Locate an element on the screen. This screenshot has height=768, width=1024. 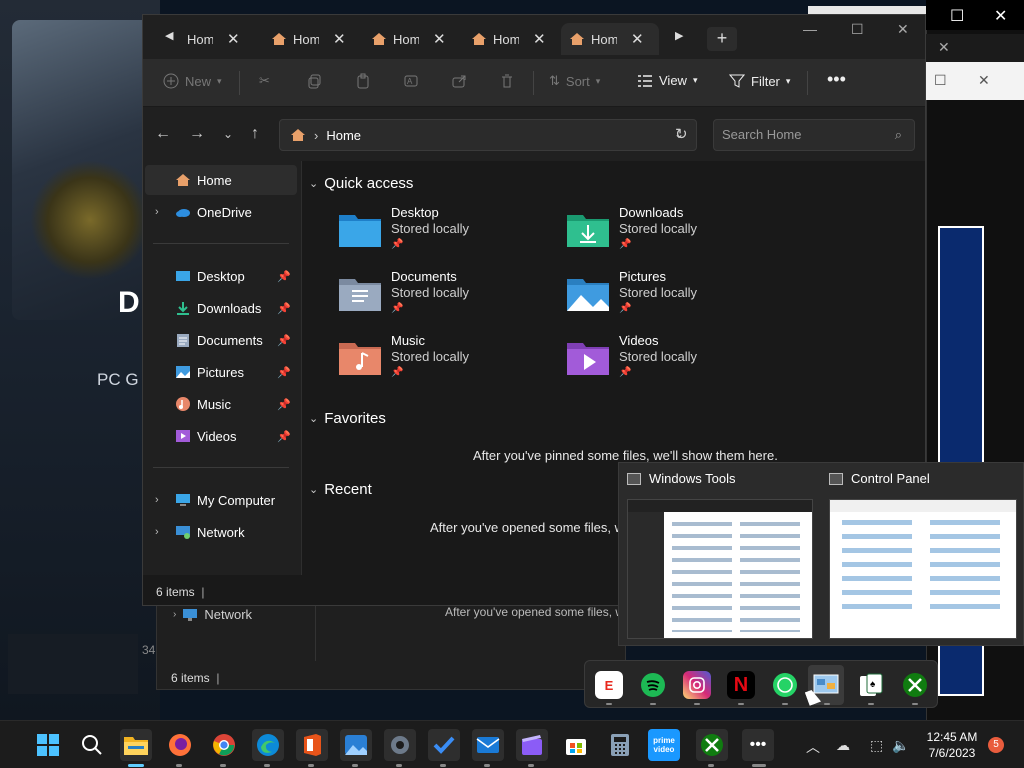
share-button is located at coordinates (459, 81).